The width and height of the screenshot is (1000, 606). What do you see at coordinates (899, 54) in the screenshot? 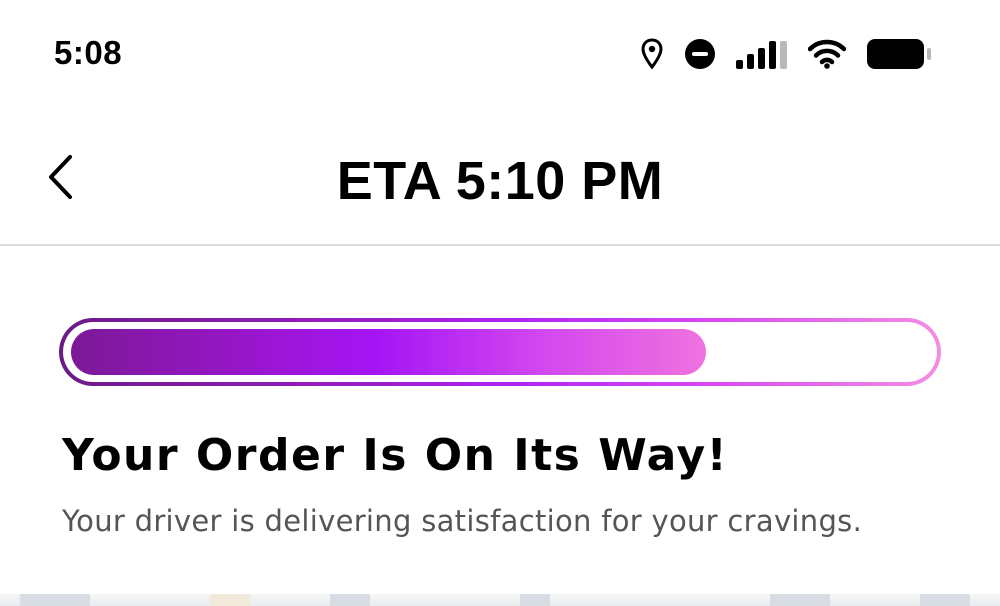
I see `battery-icon` at bounding box center [899, 54].